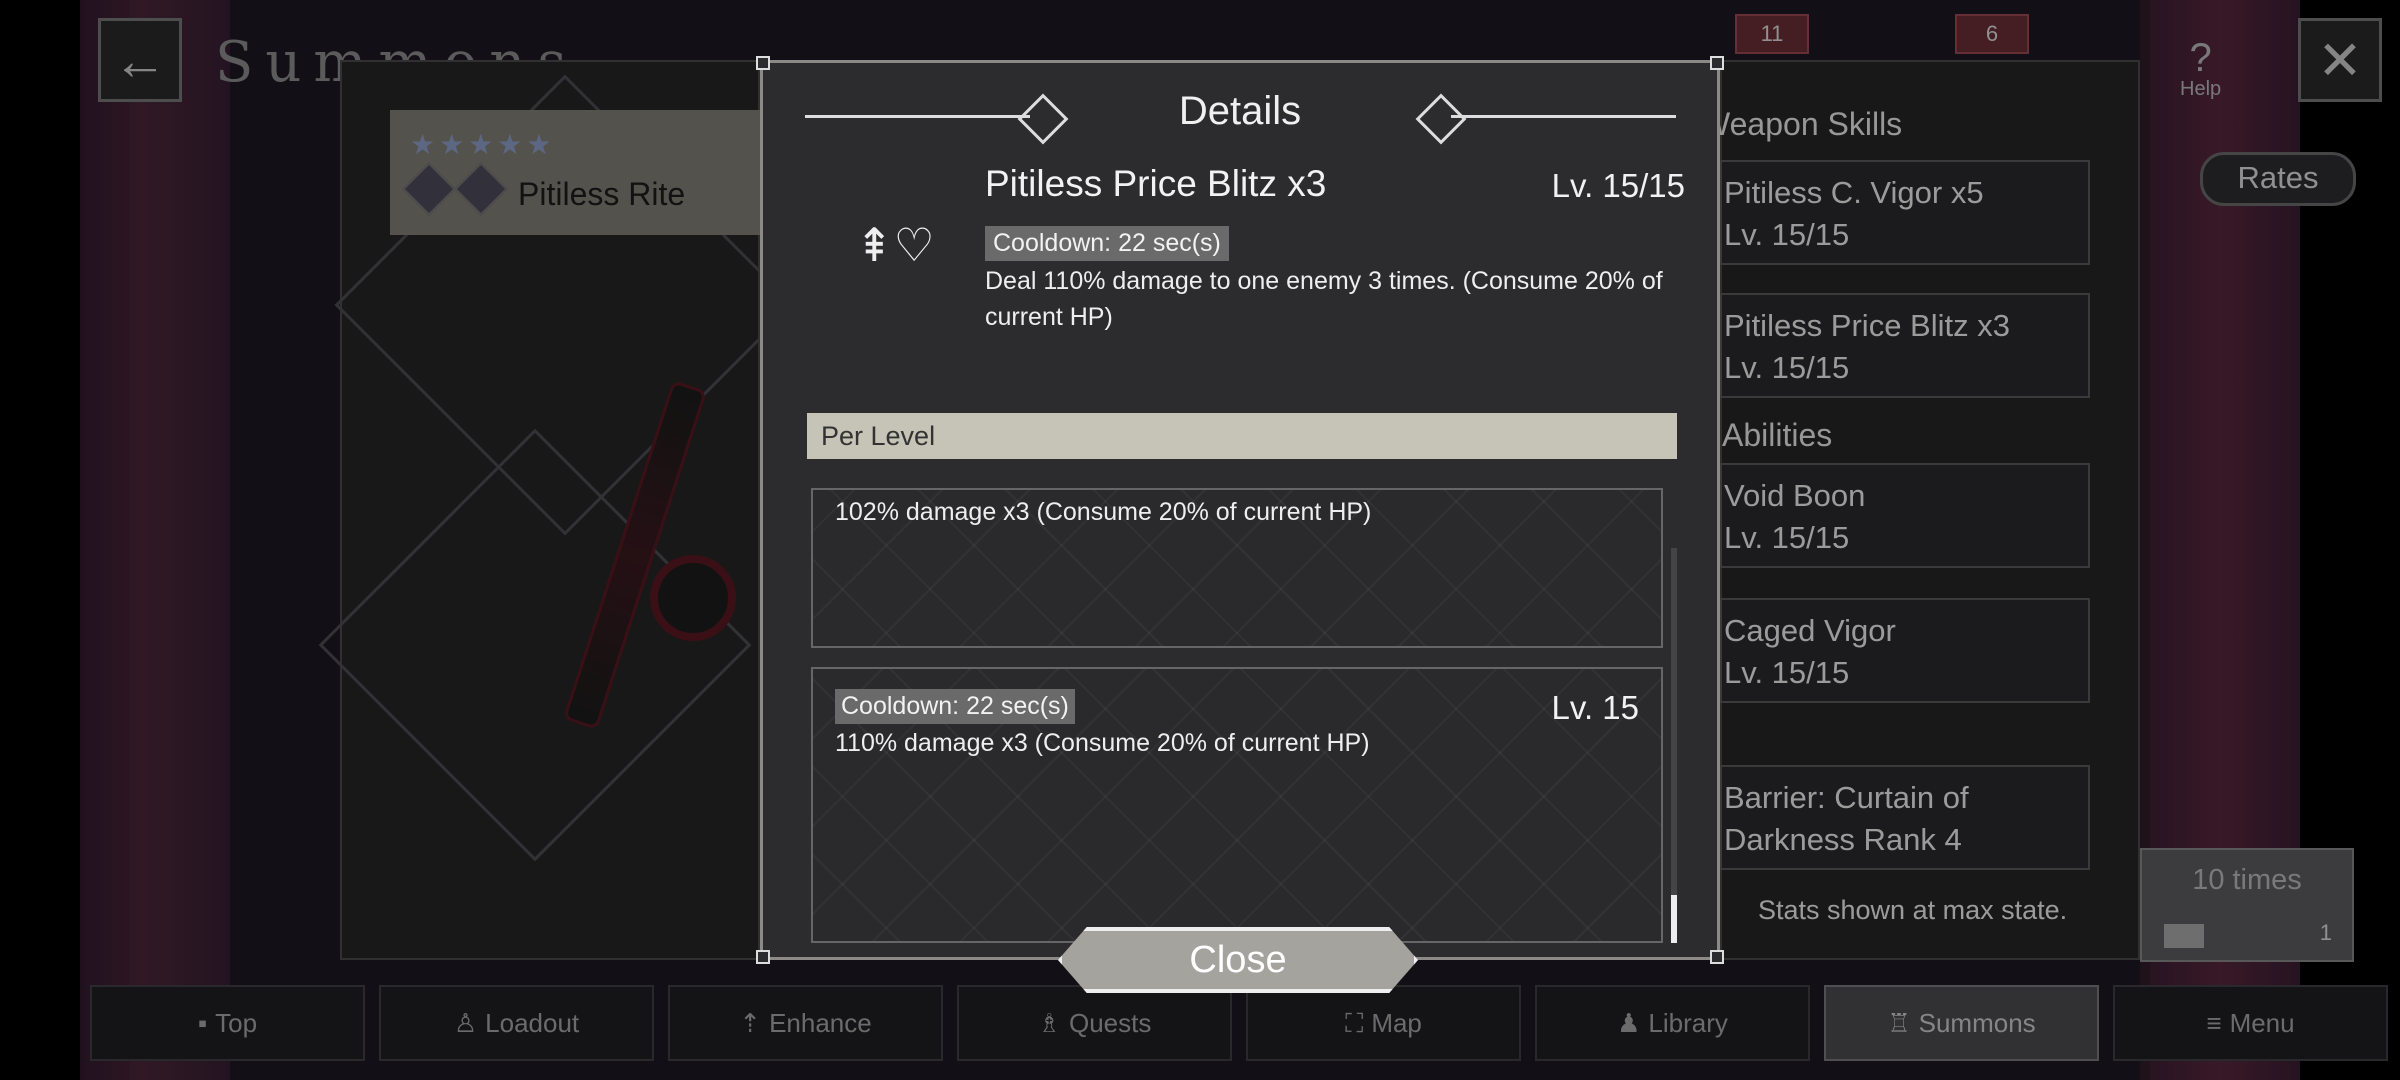 This screenshot has height=1080, width=2400. I want to click on skill-type-icon: ⇞♡, so click(895, 245).